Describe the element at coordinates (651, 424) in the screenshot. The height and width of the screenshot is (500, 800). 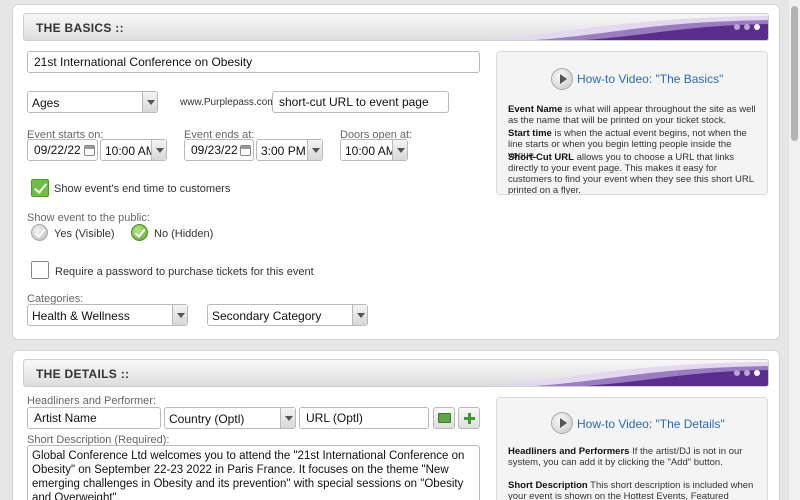
I see `details-video-link: How-to Video: "The Details"` at that location.